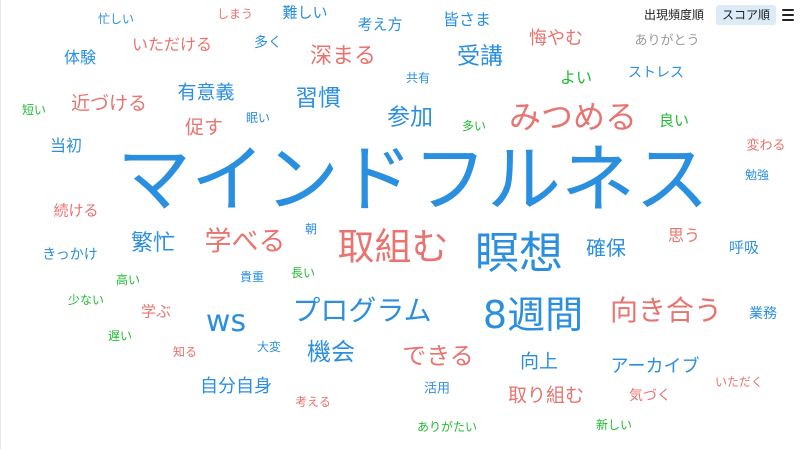 This screenshot has height=449, width=800. What do you see at coordinates (467, 20) in the screenshot?
I see `word: 皆さま` at bounding box center [467, 20].